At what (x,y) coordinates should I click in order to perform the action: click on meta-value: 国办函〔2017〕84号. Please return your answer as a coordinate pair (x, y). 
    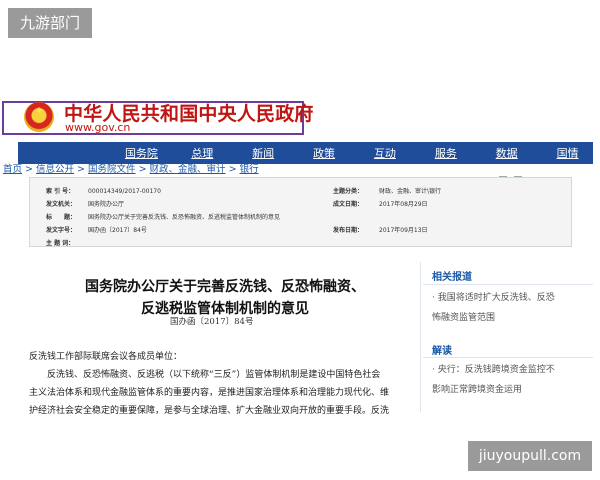
    Looking at the image, I should click on (117, 230).